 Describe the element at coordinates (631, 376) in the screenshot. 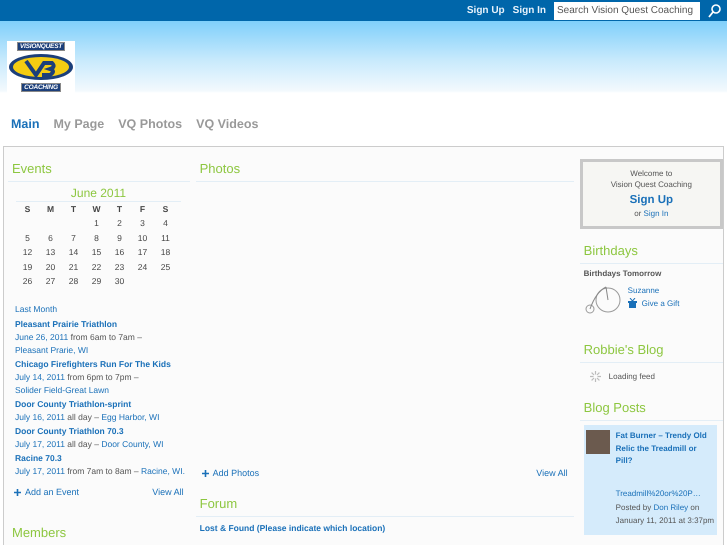

I see `loading-status: Loading feed` at that location.